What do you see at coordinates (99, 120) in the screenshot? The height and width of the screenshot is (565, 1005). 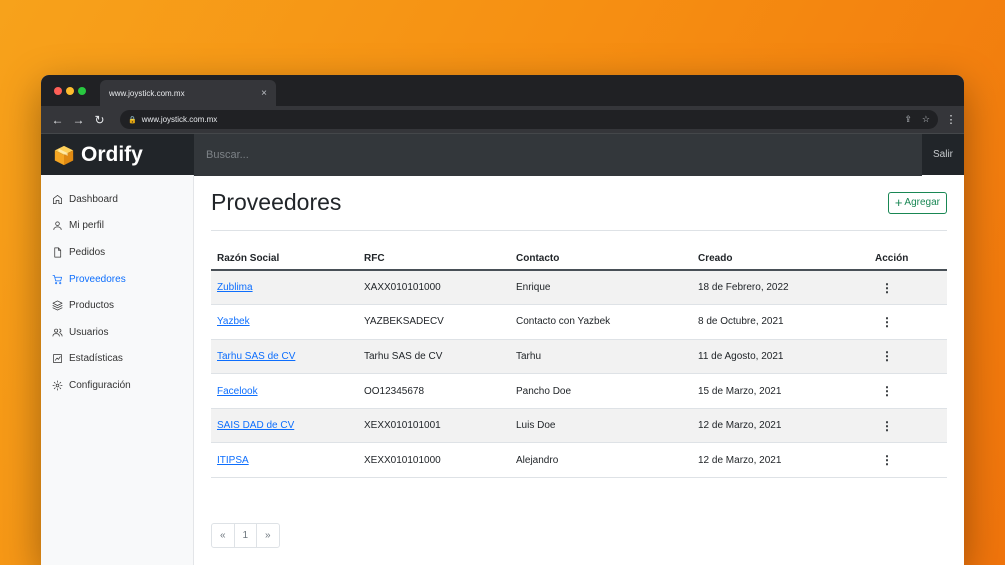 I see `reload-icon: ↻` at bounding box center [99, 120].